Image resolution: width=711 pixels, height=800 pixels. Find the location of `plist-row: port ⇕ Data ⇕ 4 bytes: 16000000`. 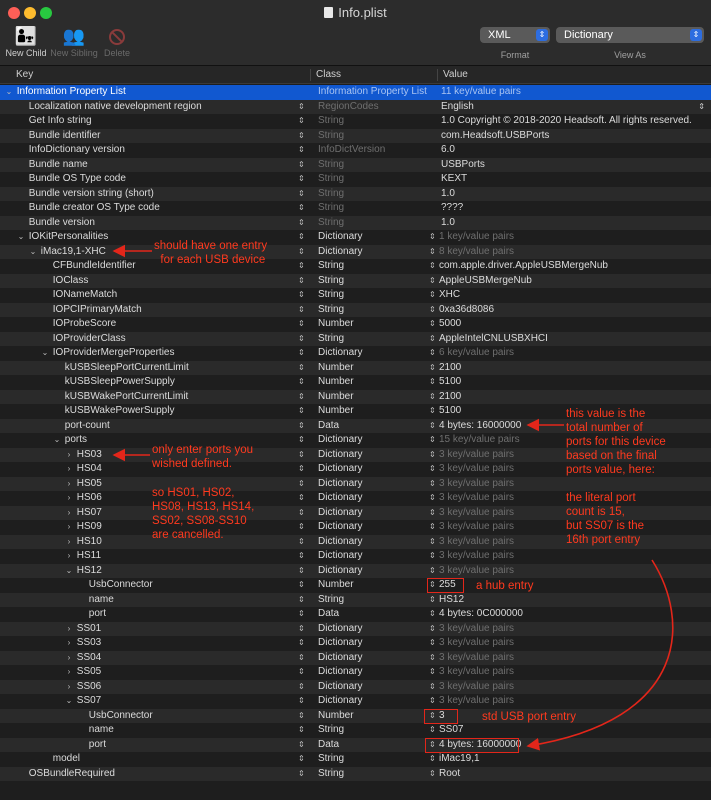

plist-row: port ⇕ Data ⇕ 4 bytes: 16000000 is located at coordinates (355, 745).